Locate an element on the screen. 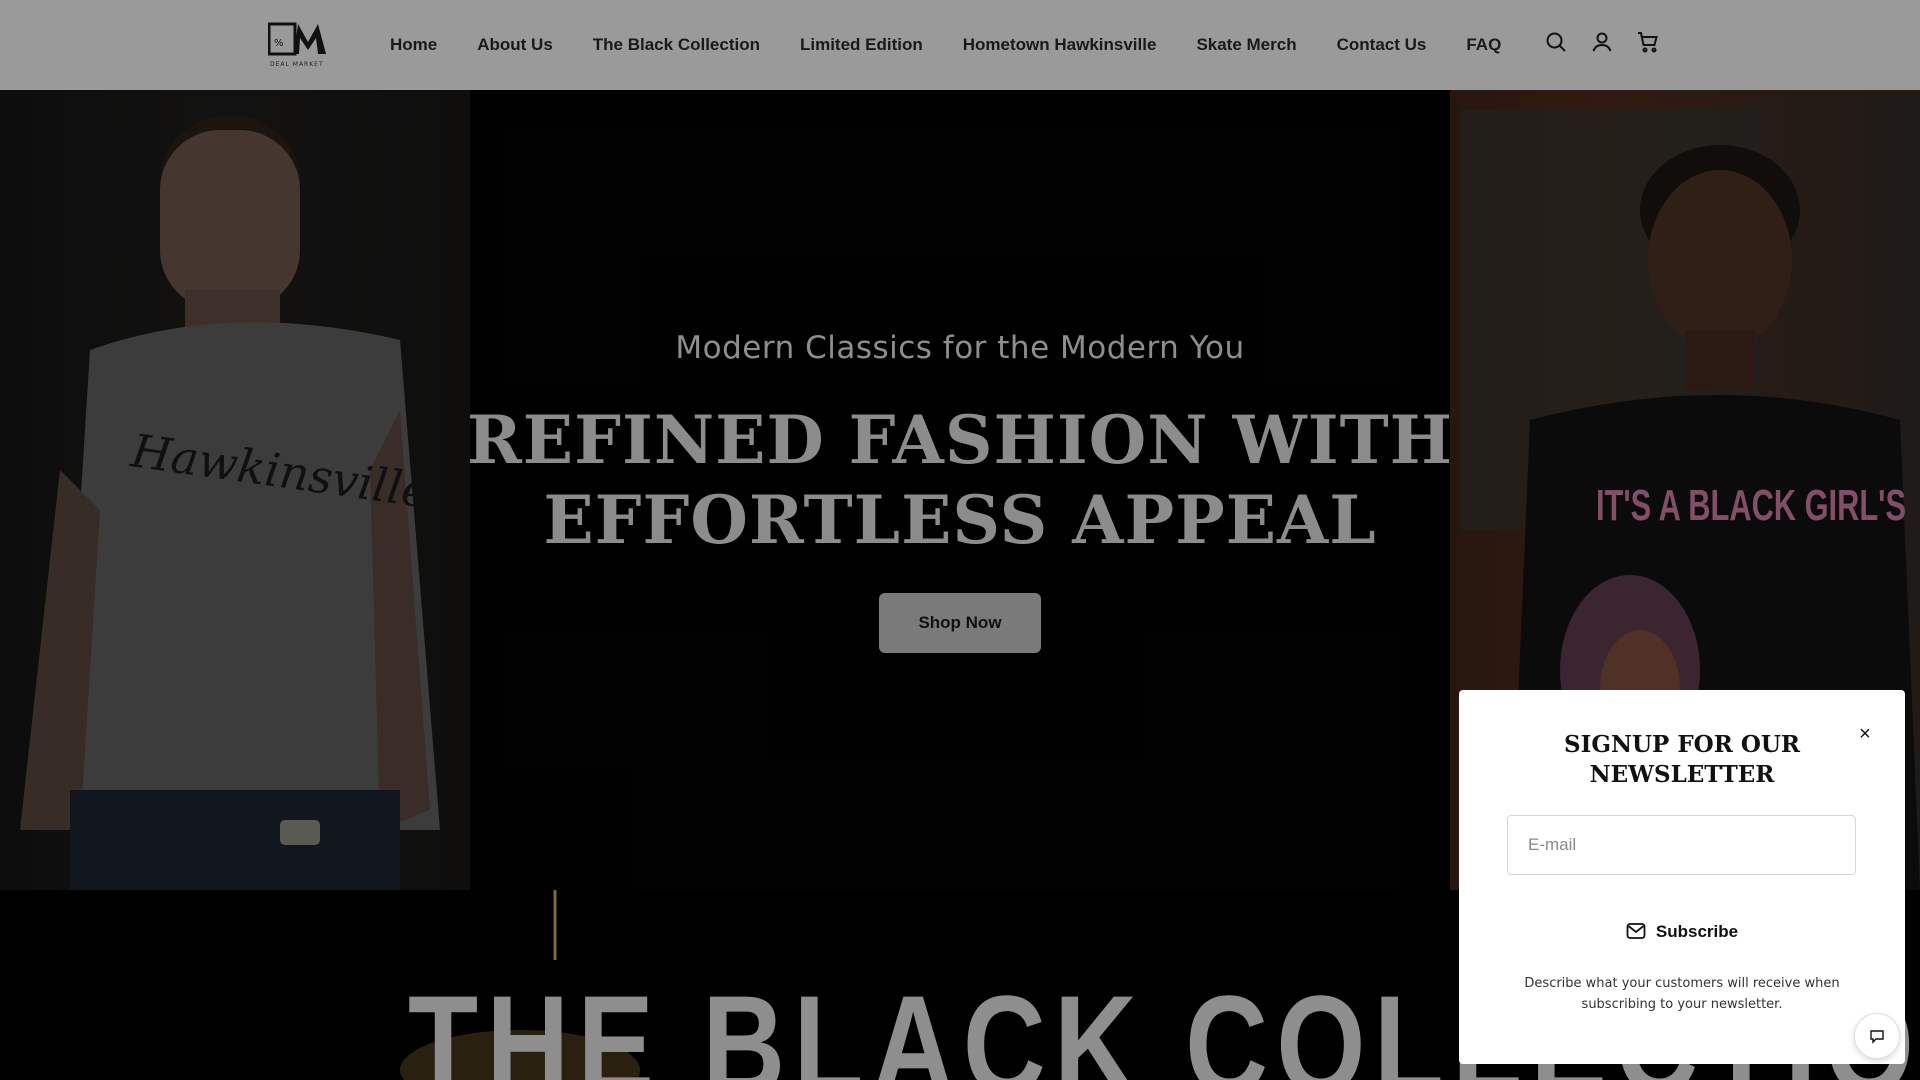 The width and height of the screenshot is (1920, 1080). cart-icon is located at coordinates (1648, 42).